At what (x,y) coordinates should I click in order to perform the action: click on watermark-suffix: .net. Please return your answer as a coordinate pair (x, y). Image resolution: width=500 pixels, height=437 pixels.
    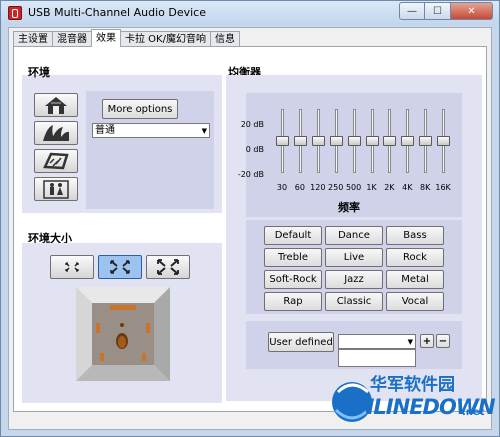
    Looking at the image, I should click on (473, 412).